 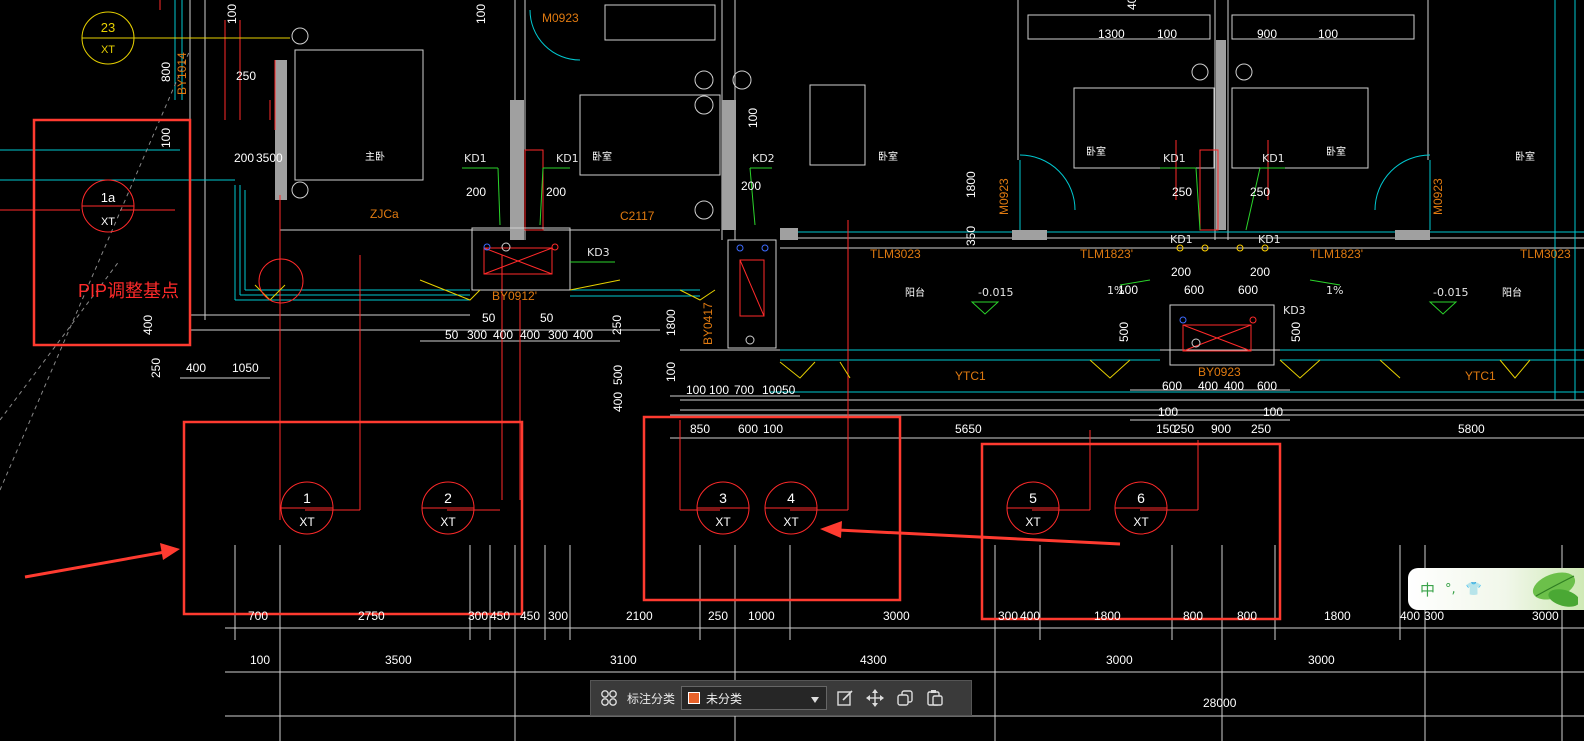 I want to click on pip-adjust-label: PIP调整基点, so click(x=128, y=291).